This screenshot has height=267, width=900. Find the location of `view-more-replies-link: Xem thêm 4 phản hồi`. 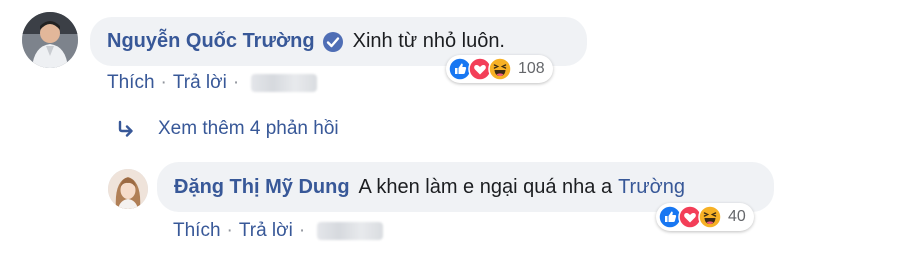

view-more-replies-link: Xem thêm 4 phản hồi is located at coordinates (227, 129).